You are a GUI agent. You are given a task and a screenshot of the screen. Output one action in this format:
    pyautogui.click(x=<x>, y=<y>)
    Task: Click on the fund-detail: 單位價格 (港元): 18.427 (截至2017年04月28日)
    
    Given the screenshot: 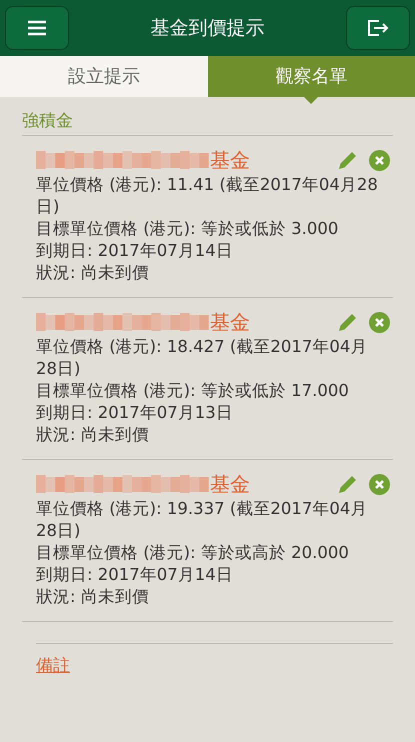 What is the action you would take?
    pyautogui.click(x=202, y=358)
    